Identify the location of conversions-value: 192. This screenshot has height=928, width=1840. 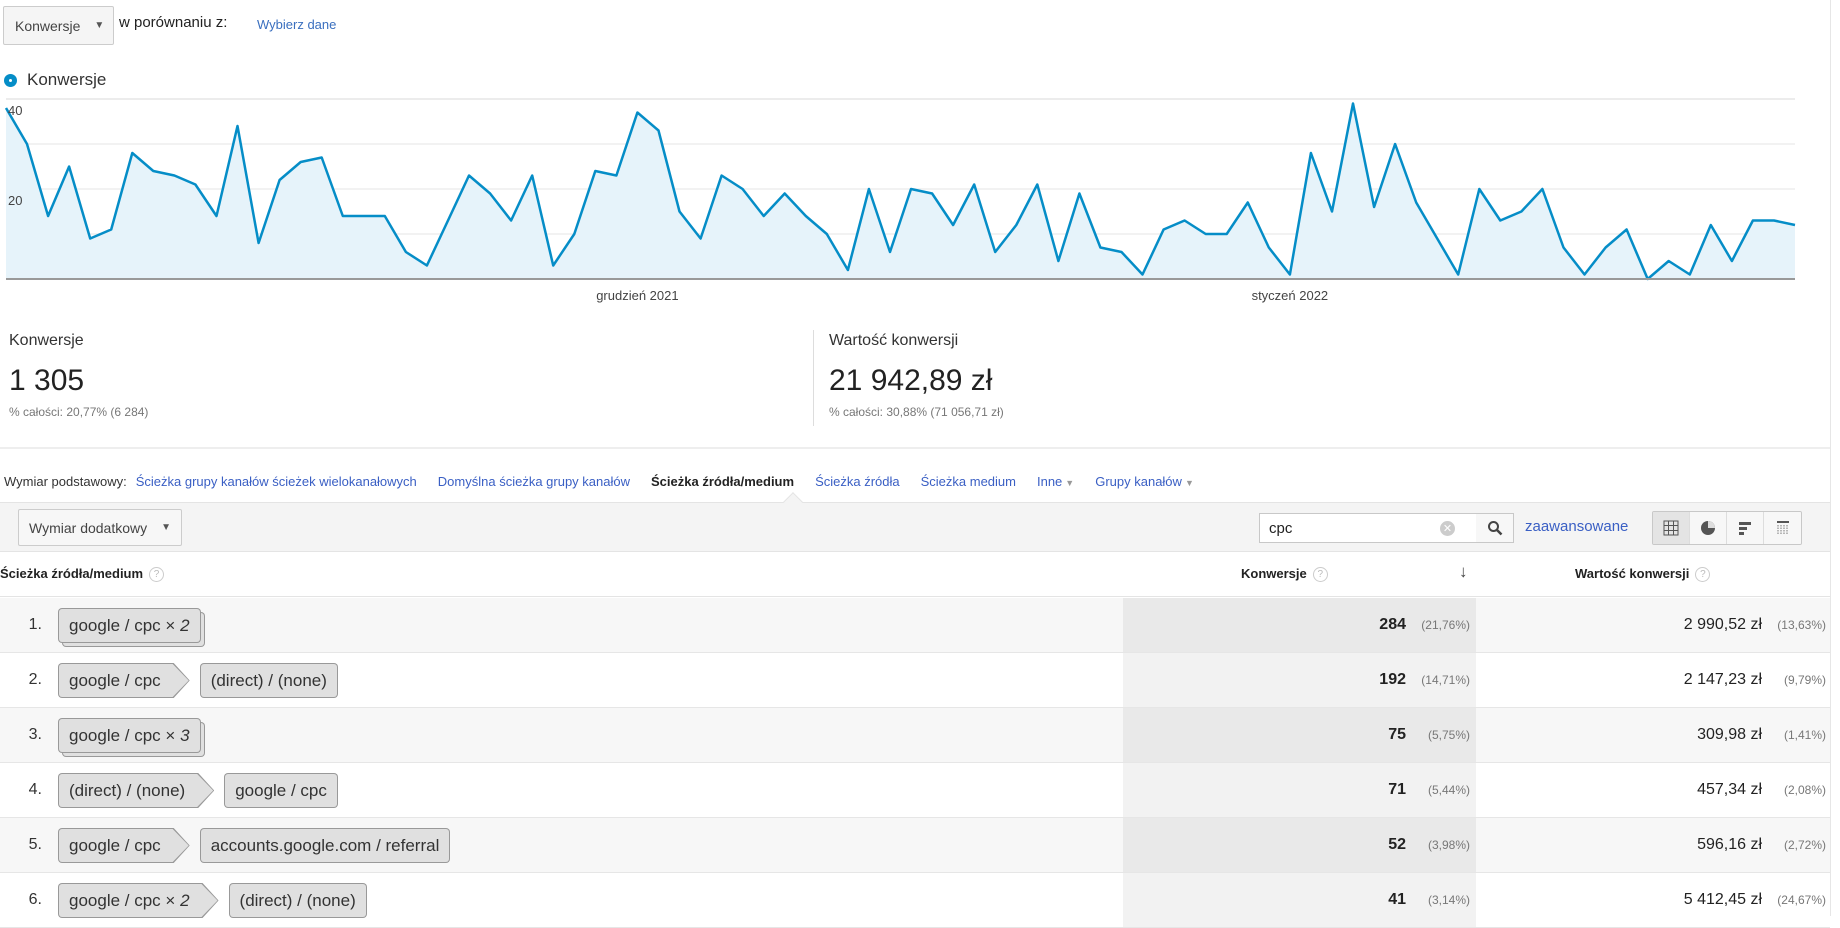
(1392, 679).